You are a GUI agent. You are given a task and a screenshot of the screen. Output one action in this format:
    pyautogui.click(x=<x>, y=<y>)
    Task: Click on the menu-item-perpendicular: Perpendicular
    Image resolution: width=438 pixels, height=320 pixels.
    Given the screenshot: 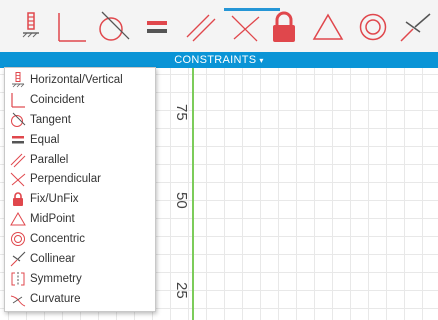 What is the action you would take?
    pyautogui.click(x=80, y=179)
    